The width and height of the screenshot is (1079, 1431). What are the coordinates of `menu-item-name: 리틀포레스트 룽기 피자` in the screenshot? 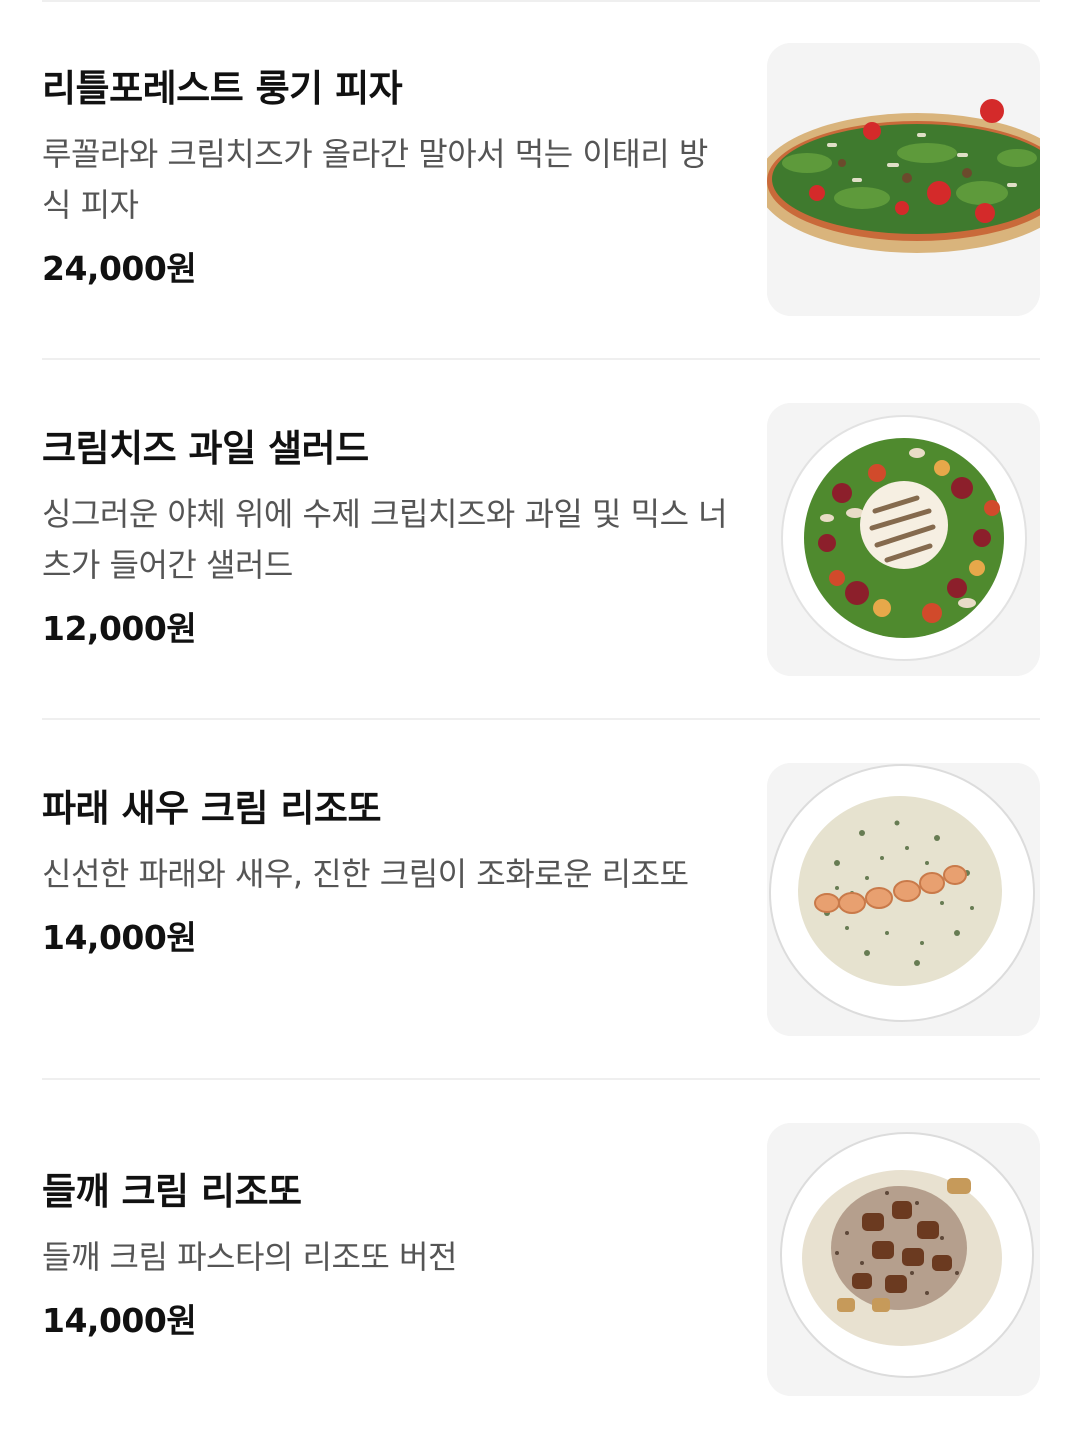 It's located at (222, 88).